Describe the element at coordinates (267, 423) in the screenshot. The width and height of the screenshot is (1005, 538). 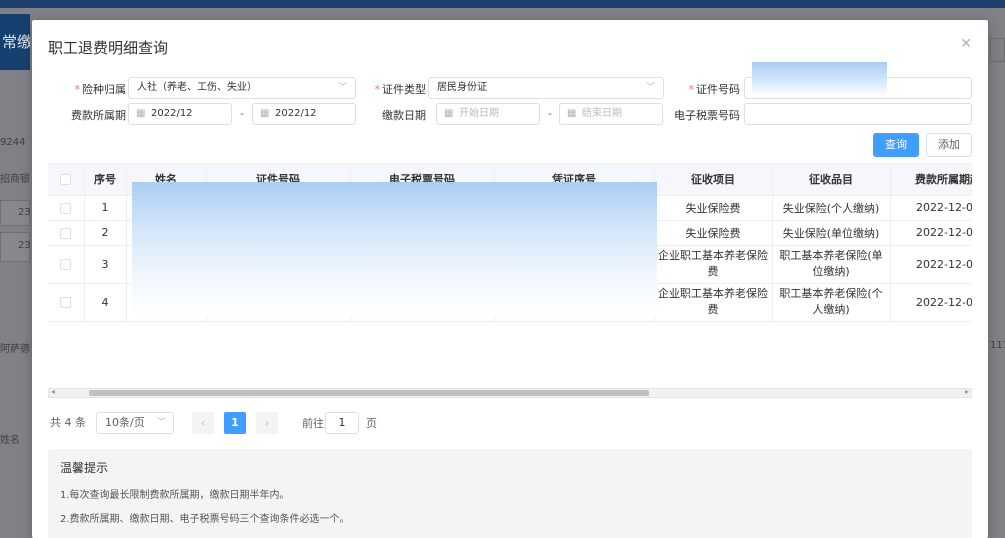
I see `next-page-button: ›` at that location.